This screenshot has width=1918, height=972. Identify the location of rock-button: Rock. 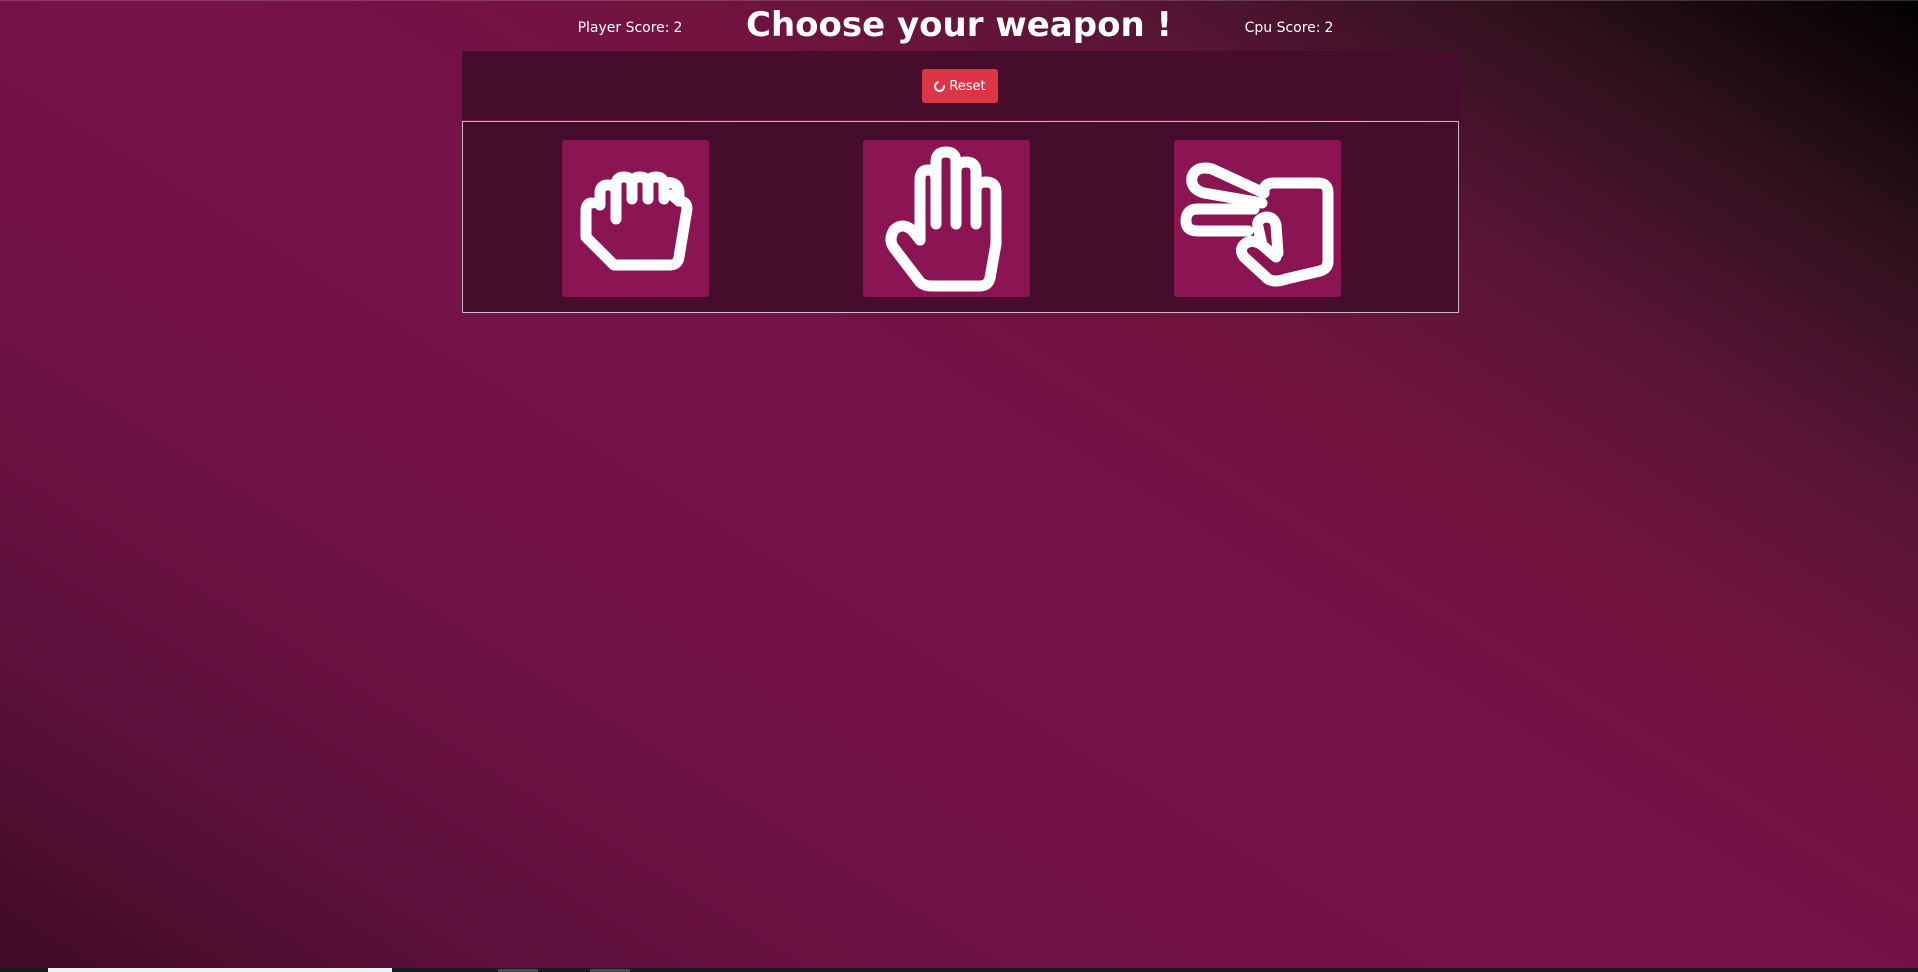
(635, 218).